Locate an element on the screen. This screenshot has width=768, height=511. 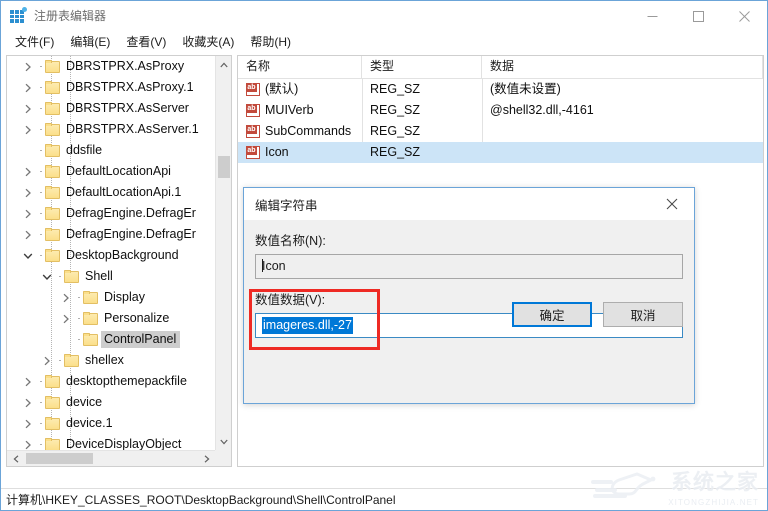
tree-node-defaultlocationapi-1: DefaultLocationApi.1 is located at coordinates (111, 192).